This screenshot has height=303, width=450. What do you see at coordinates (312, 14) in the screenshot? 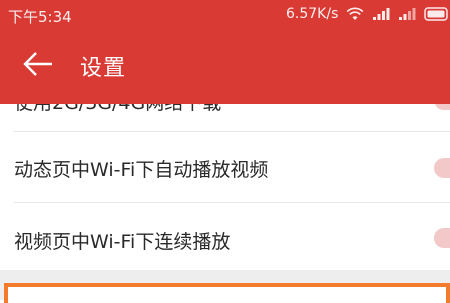
I see `network-speed: 6.57K/s` at bounding box center [312, 14].